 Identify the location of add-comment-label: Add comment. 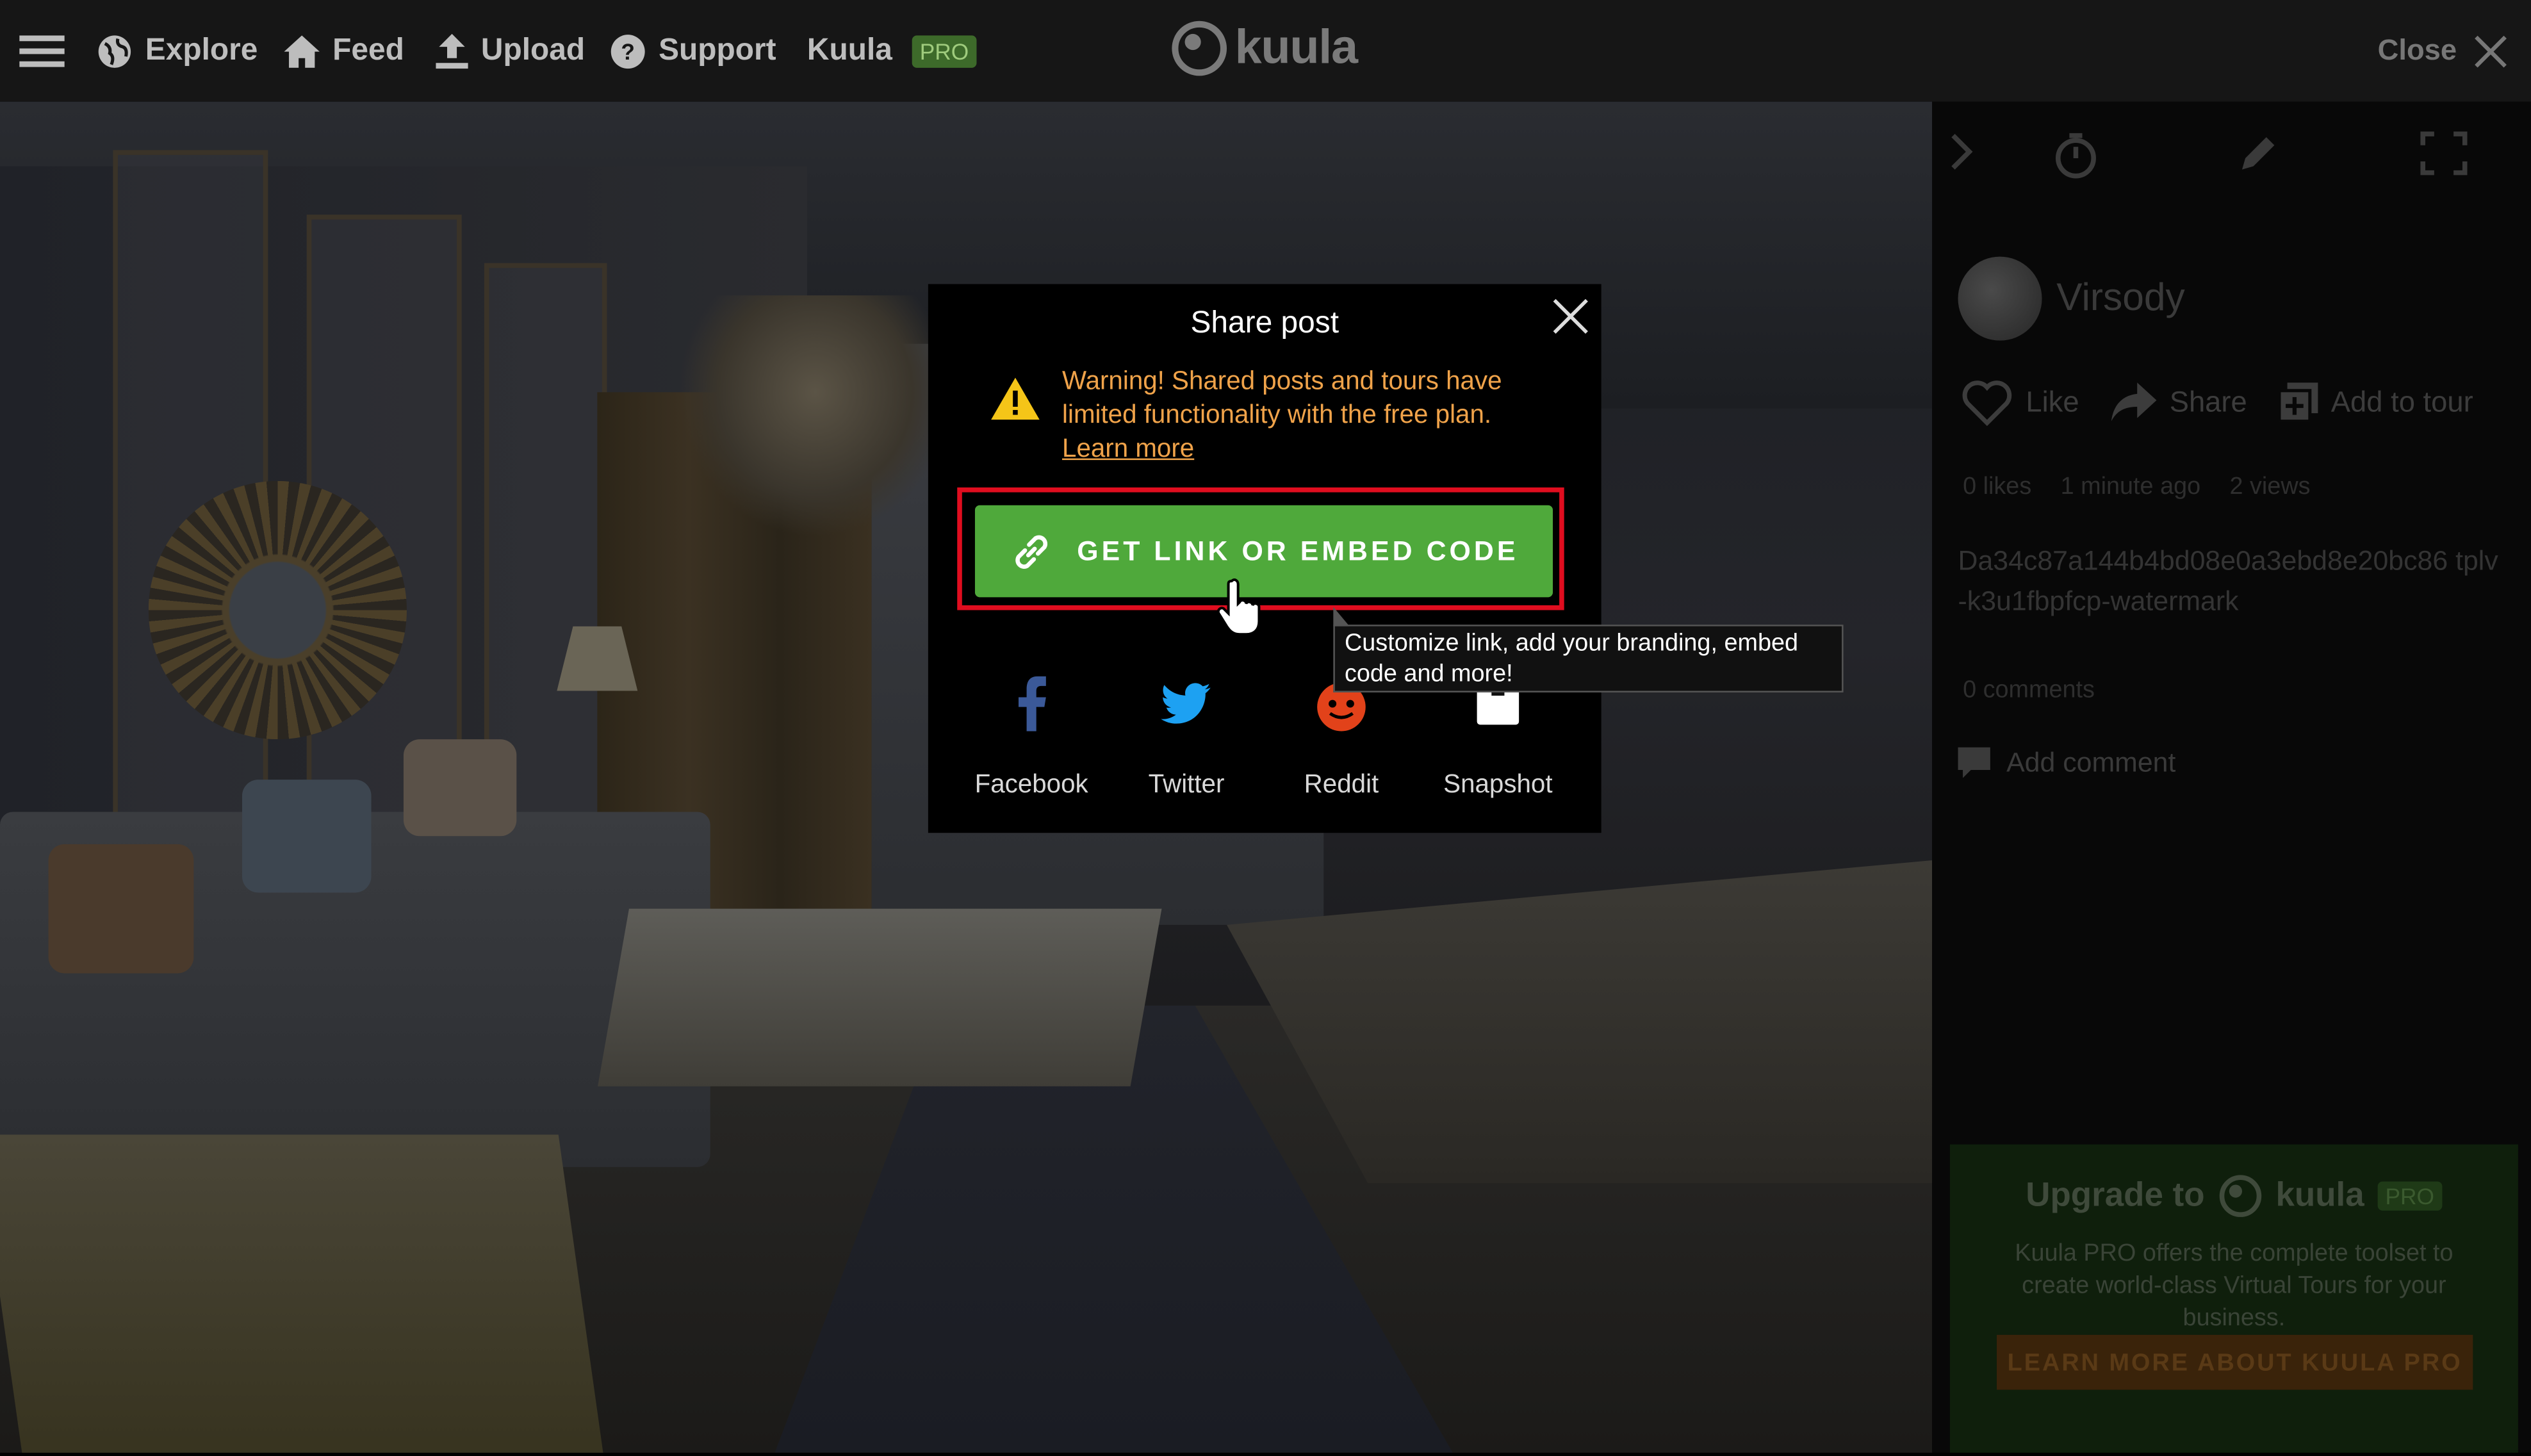
(2091, 762).